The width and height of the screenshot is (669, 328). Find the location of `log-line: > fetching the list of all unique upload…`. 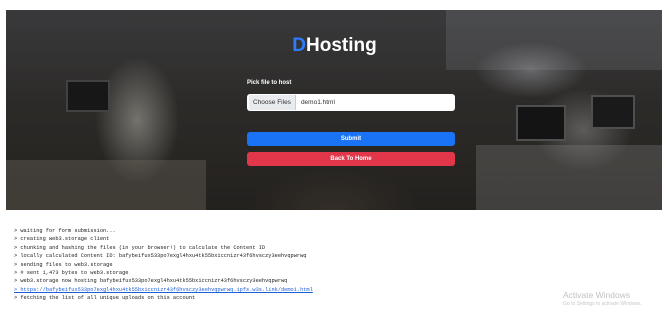

log-line: > fetching the list of all unique upload… is located at coordinates (105, 298).